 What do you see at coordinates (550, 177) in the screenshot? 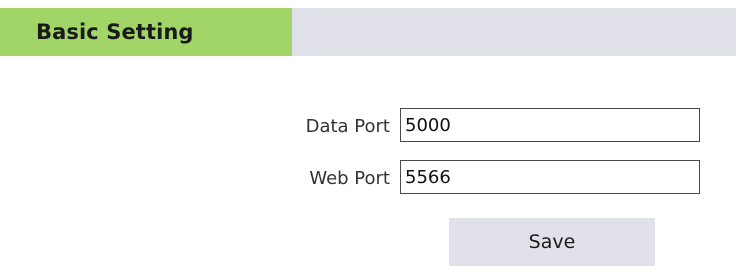
I see `web-port-input` at bounding box center [550, 177].